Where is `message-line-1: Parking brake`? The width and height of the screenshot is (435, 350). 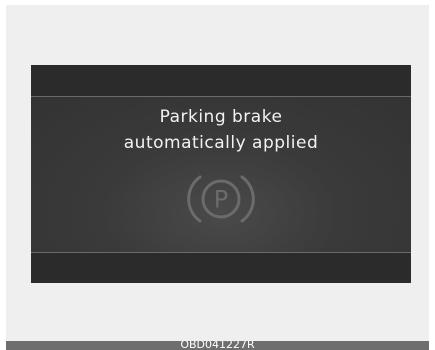 message-line-1: Parking brake is located at coordinates (221, 117).